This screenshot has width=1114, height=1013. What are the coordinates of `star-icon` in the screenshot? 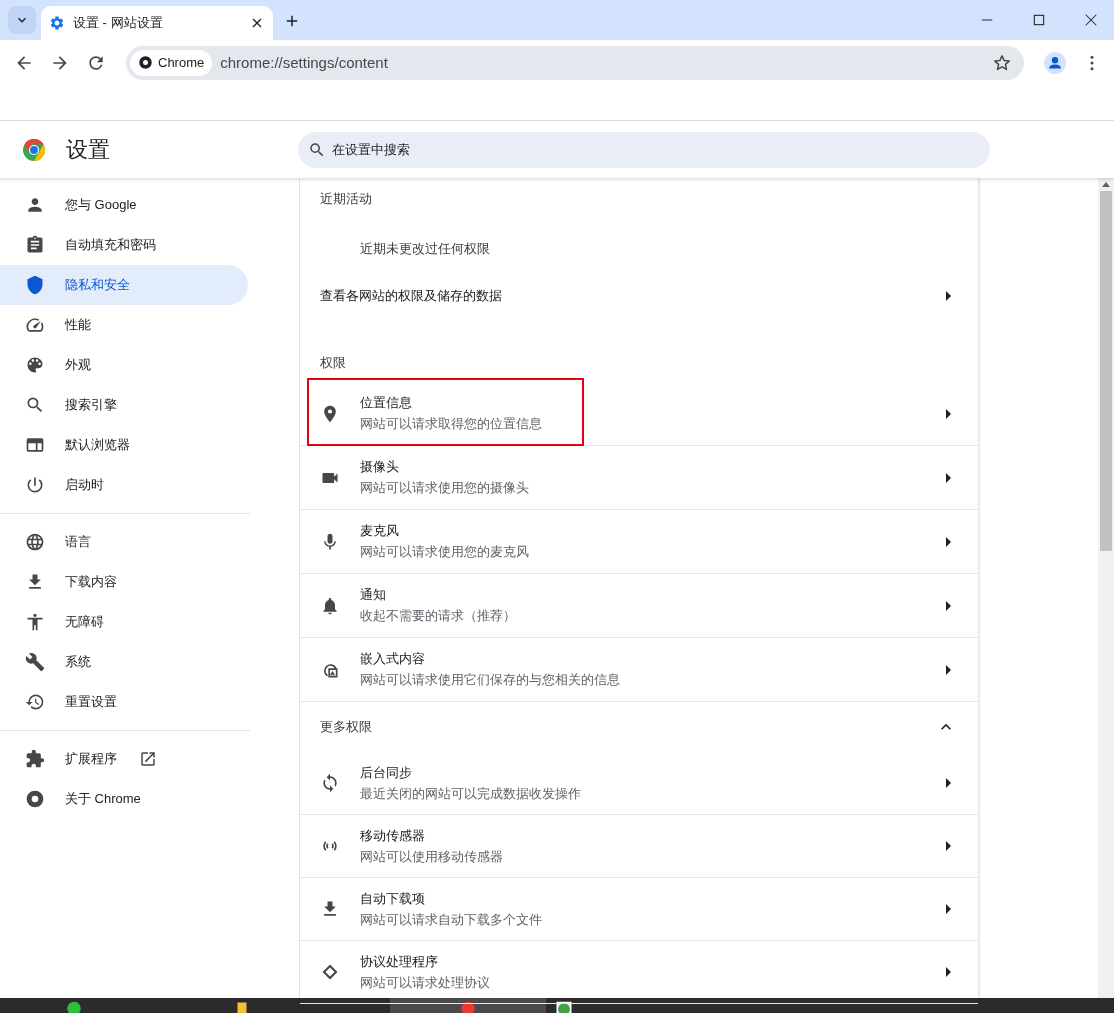 It's located at (1002, 62).